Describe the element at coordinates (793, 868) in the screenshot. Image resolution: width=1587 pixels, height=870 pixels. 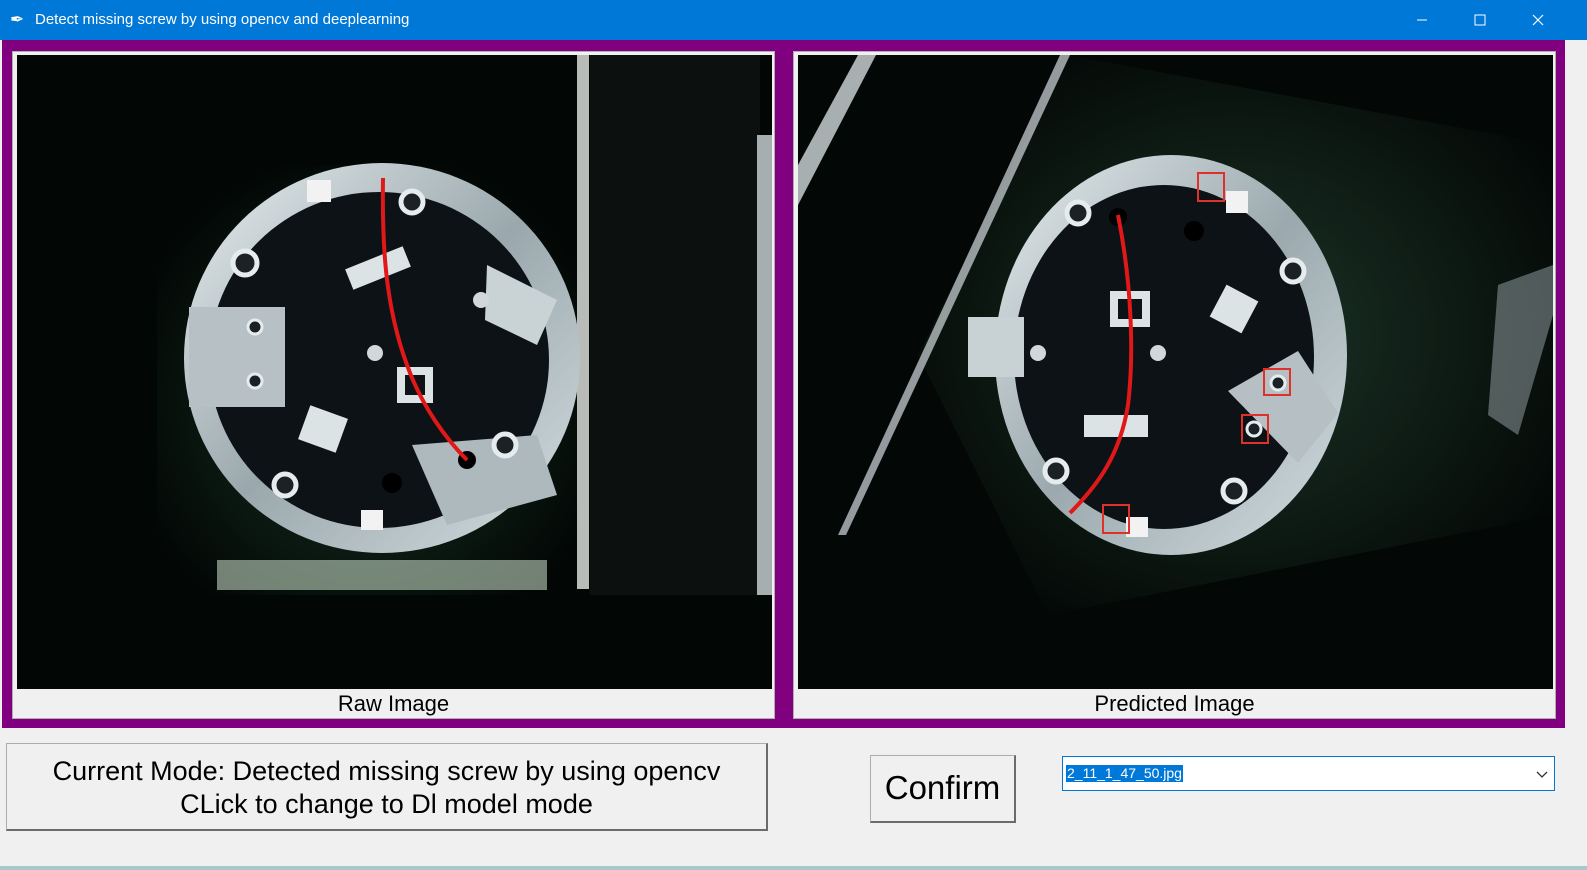
I see `window-bottom-edge` at that location.